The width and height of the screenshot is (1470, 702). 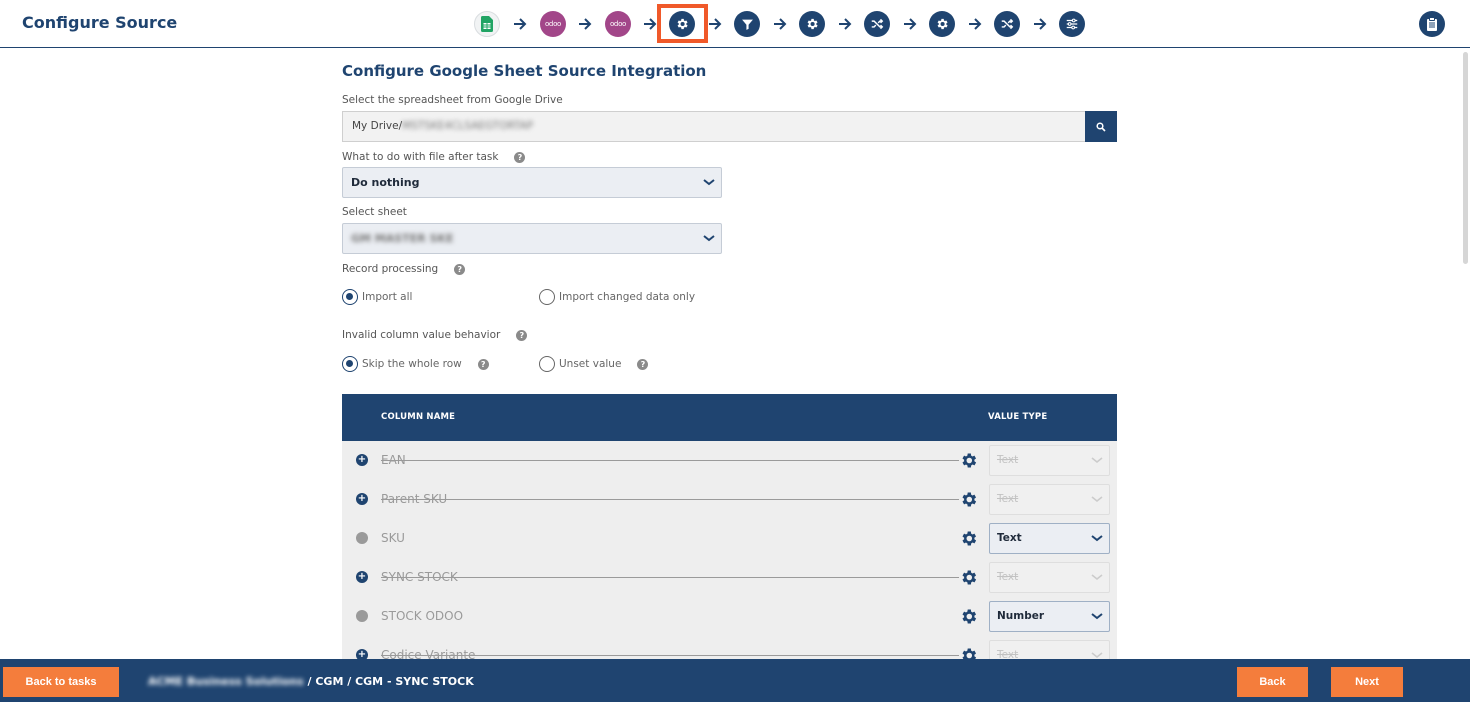 What do you see at coordinates (714, 126) in the screenshot?
I see `drive-path-input: My Drive/MSTSKE4CLSAEGTORTAP` at bounding box center [714, 126].